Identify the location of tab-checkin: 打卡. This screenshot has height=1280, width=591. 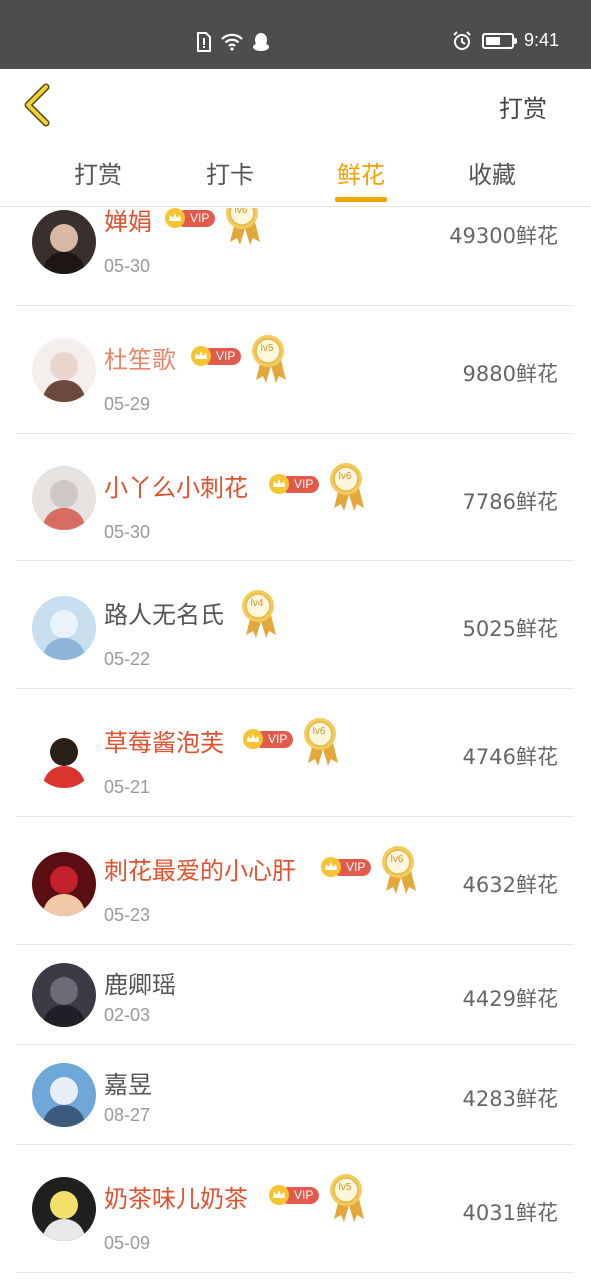
(230, 172).